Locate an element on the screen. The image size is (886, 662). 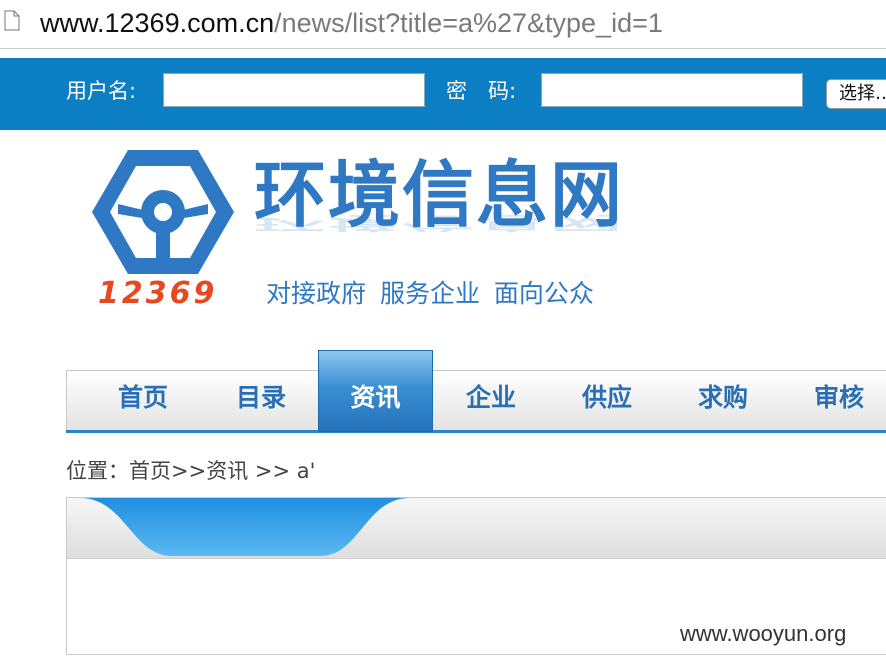
content-tab-shape is located at coordinates (245, 527).